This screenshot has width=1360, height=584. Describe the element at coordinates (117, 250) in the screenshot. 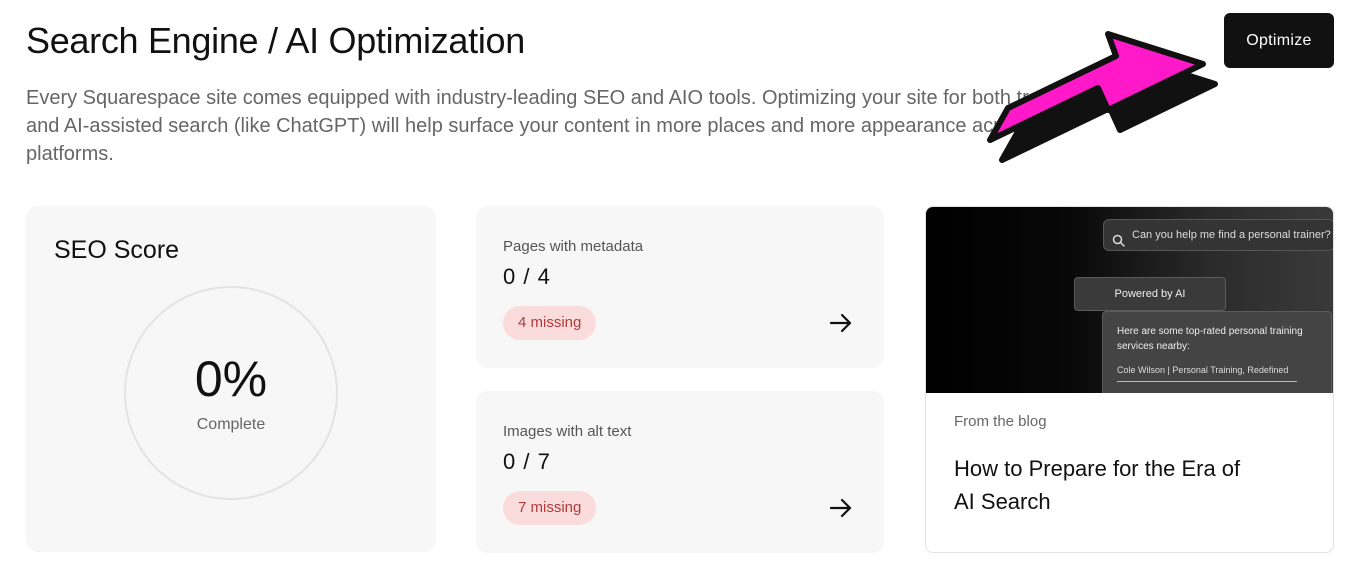

I see `seo-score-title: SEO Score` at that location.